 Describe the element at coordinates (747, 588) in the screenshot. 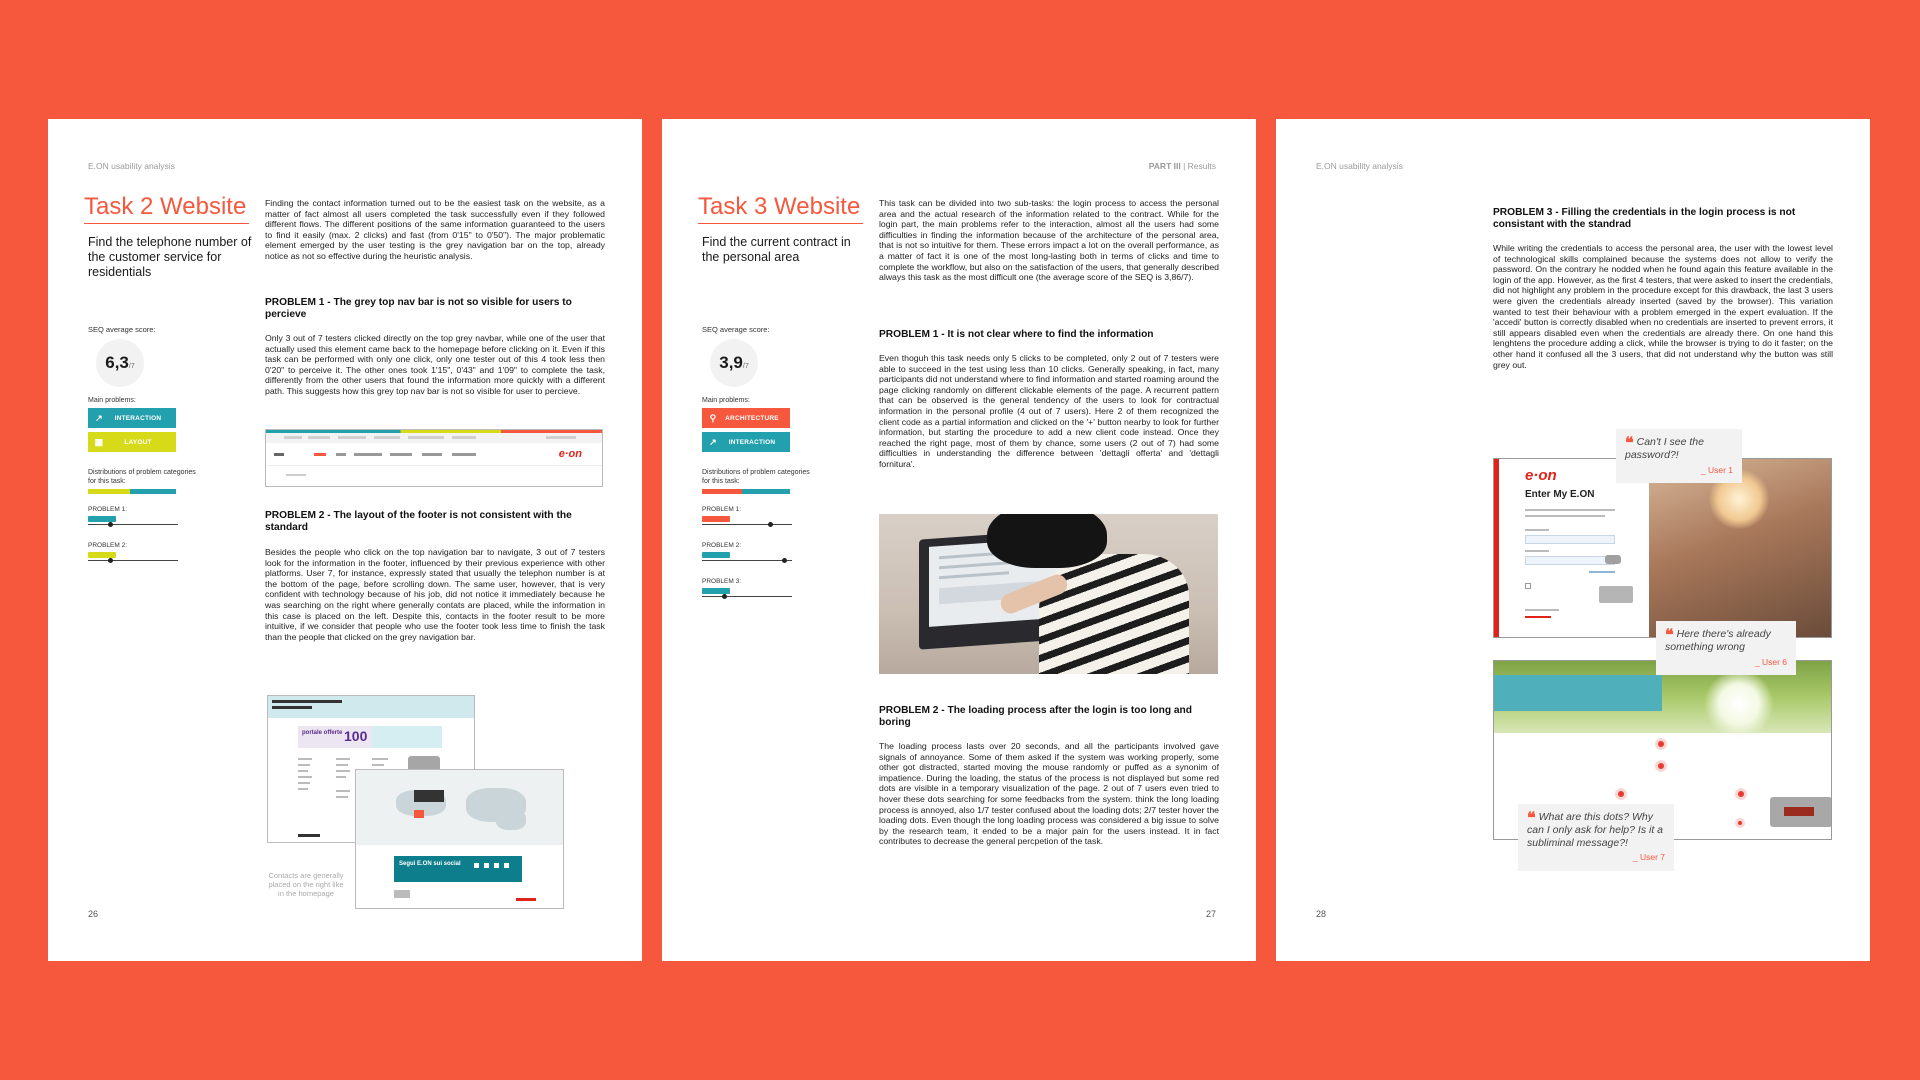

I see `problem-3-indicator: PROBLEM 3:` at that location.